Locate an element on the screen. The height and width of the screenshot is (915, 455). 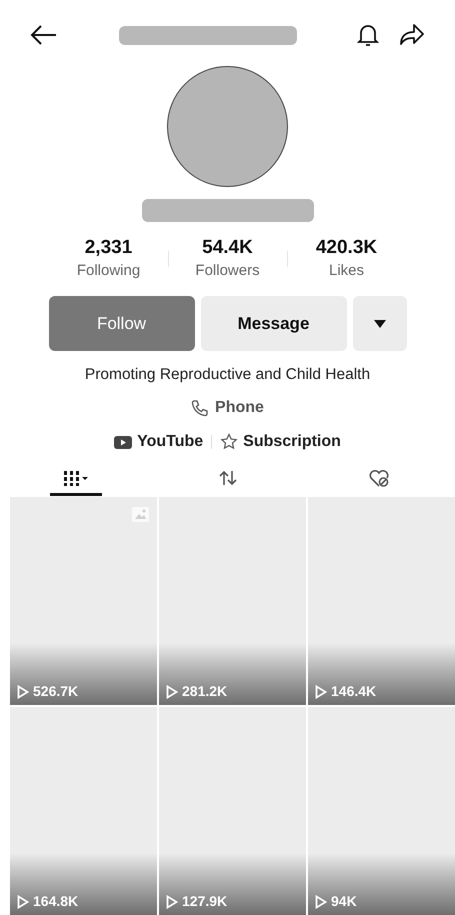
message-button: Message is located at coordinates (273, 323).